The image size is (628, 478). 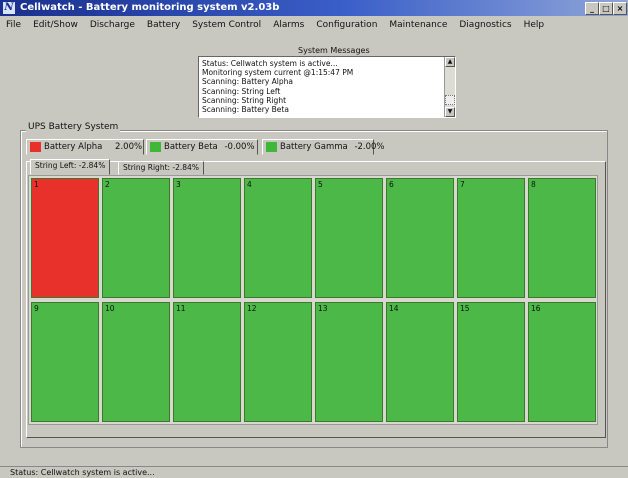 I want to click on cell-number-label: 1, so click(x=36, y=184).